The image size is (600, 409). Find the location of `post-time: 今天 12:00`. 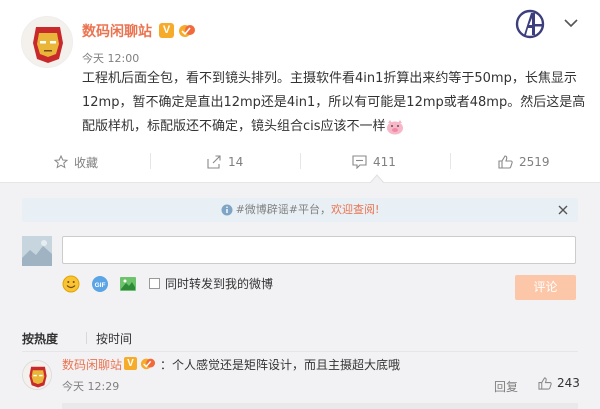

post-time: 今天 12:00 is located at coordinates (110, 58).